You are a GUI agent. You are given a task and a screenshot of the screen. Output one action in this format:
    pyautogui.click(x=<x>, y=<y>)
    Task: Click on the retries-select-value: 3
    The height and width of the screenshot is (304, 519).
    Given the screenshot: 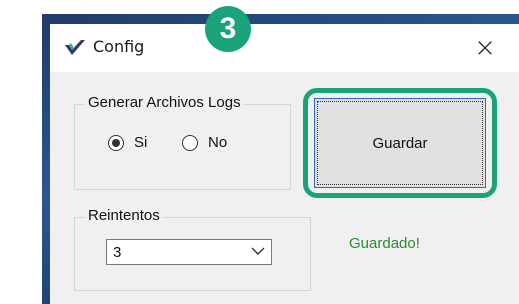 What is the action you would take?
    pyautogui.click(x=117, y=252)
    